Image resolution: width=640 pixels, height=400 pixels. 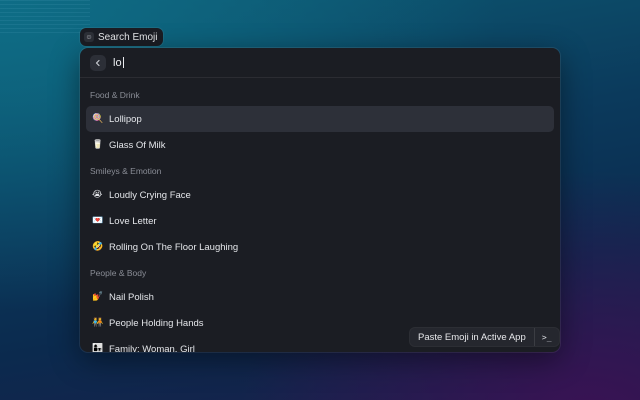 I want to click on emoji-list-item: 💅 Nail Polish, so click(x=320, y=297).